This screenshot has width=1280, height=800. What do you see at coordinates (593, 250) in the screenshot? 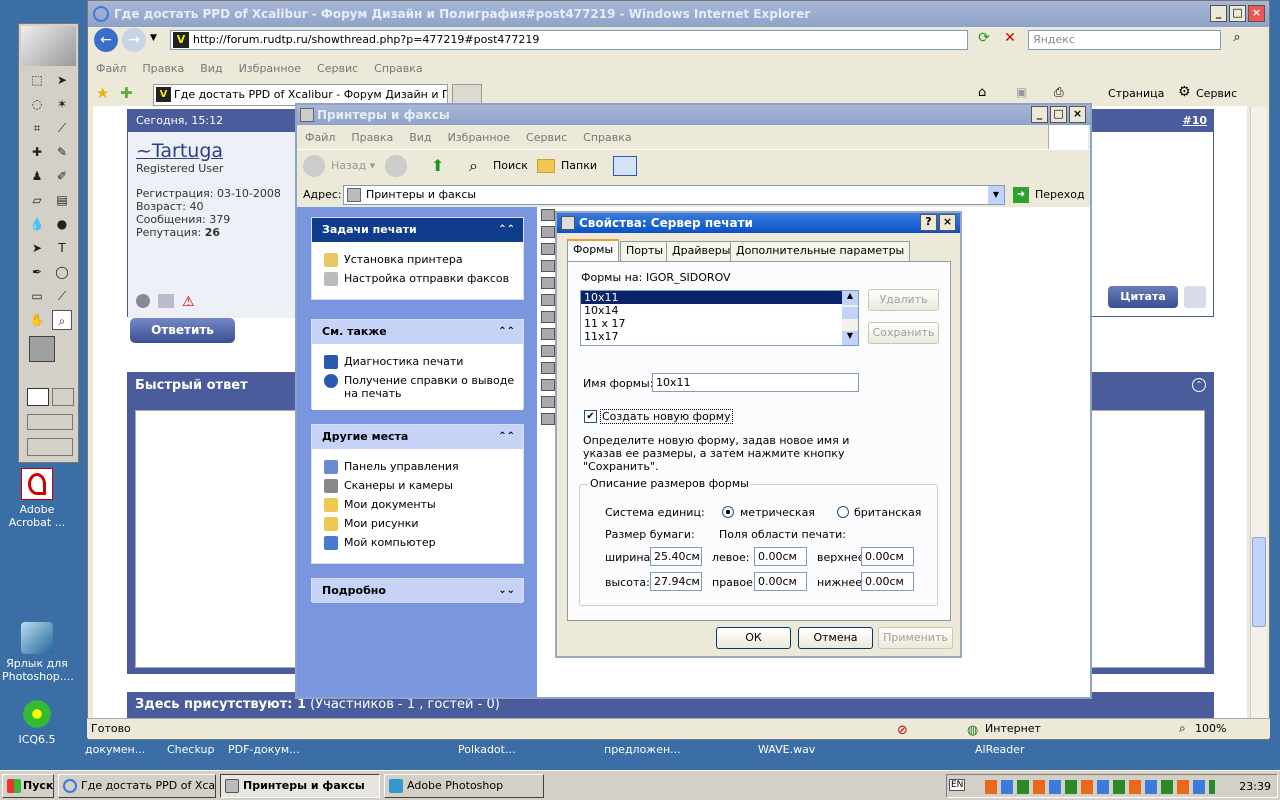
I see `tab-forms: Формы` at bounding box center [593, 250].